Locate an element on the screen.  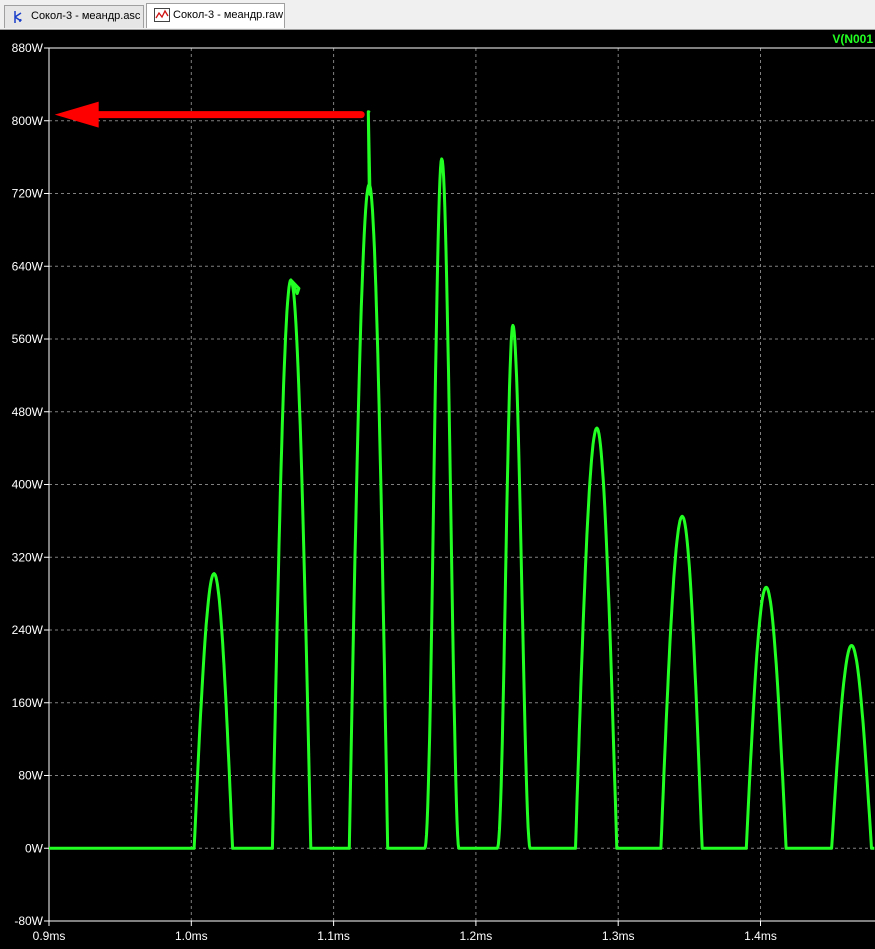
schematic-icon is located at coordinates (18, 17).